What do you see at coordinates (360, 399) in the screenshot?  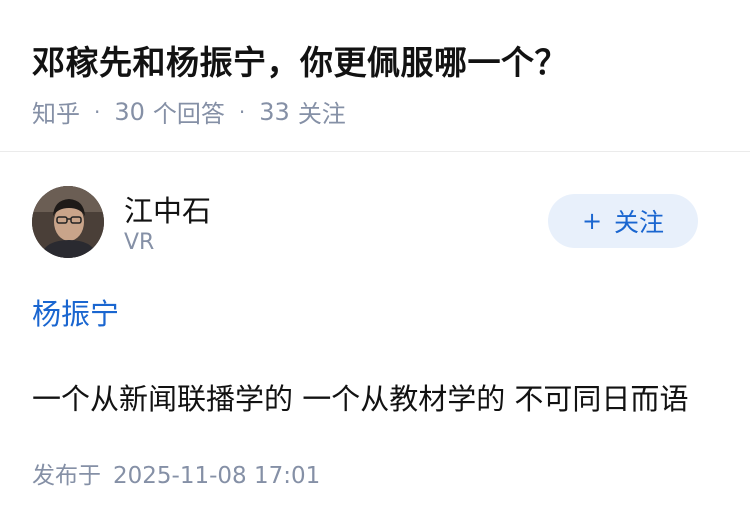 I see `answer-content: 一个从新闻联播学的 一个从教材学的 不可同日而语` at bounding box center [360, 399].